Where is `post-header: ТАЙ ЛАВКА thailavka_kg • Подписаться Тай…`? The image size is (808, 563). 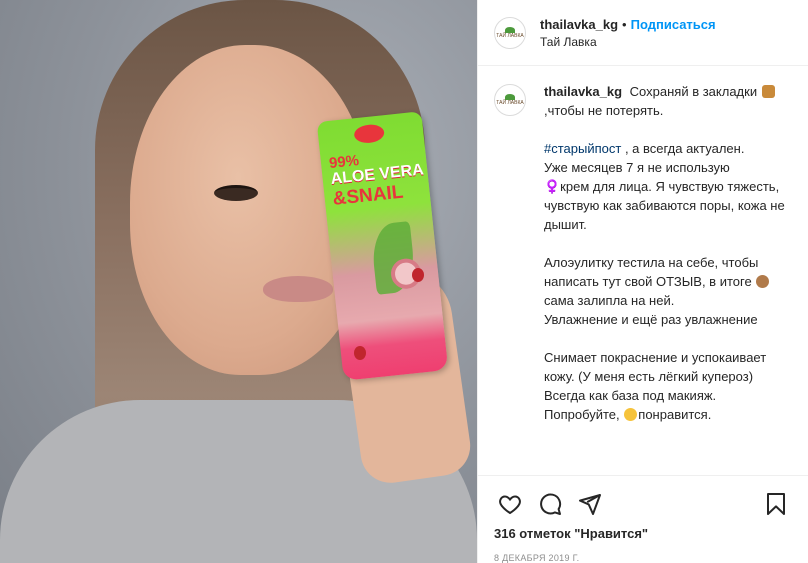
post-header: ТАЙ ЛАВКА thailavka_kg • Подписаться Тай… is located at coordinates (643, 33).